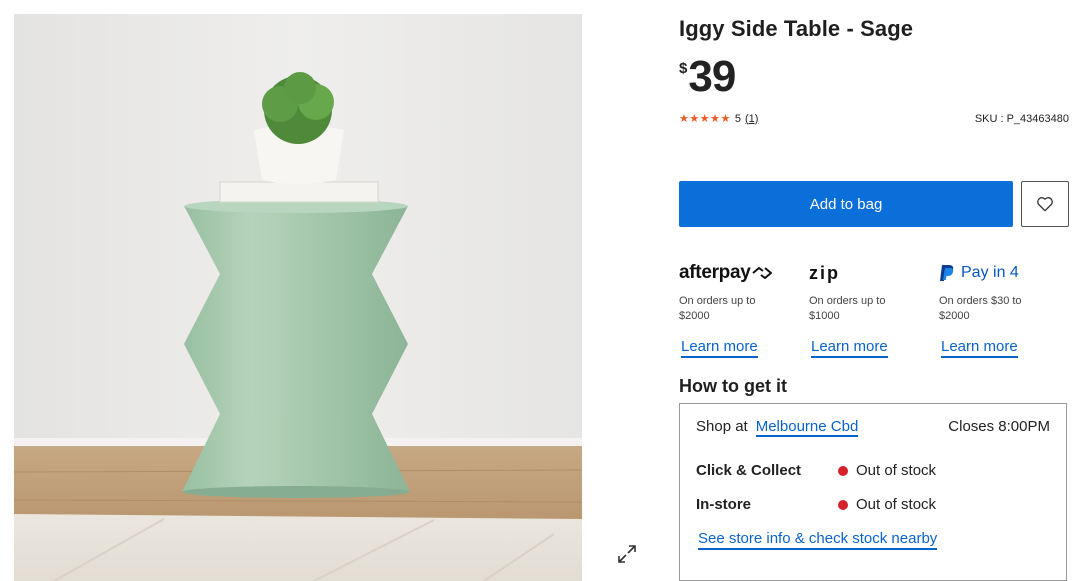 The image size is (1080, 581). I want to click on product-price: $ 39, so click(874, 76).